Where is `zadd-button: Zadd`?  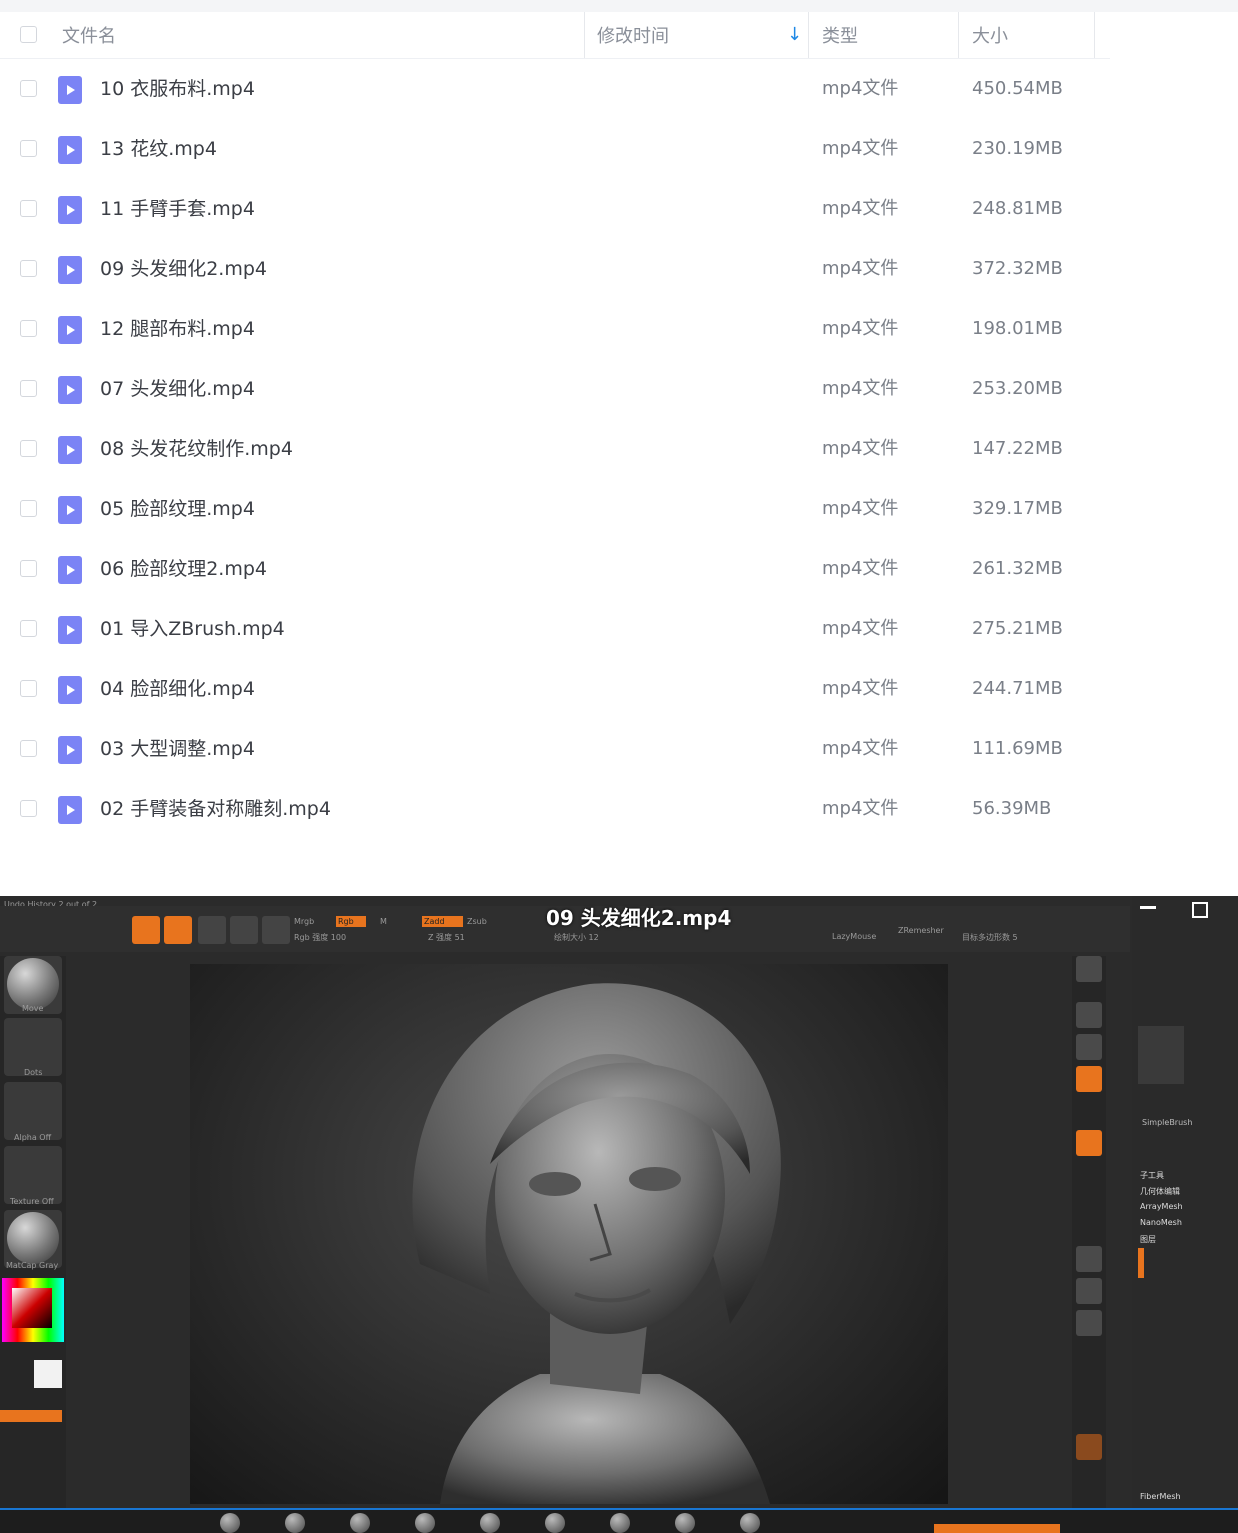
zadd-button: Zadd is located at coordinates (442, 921).